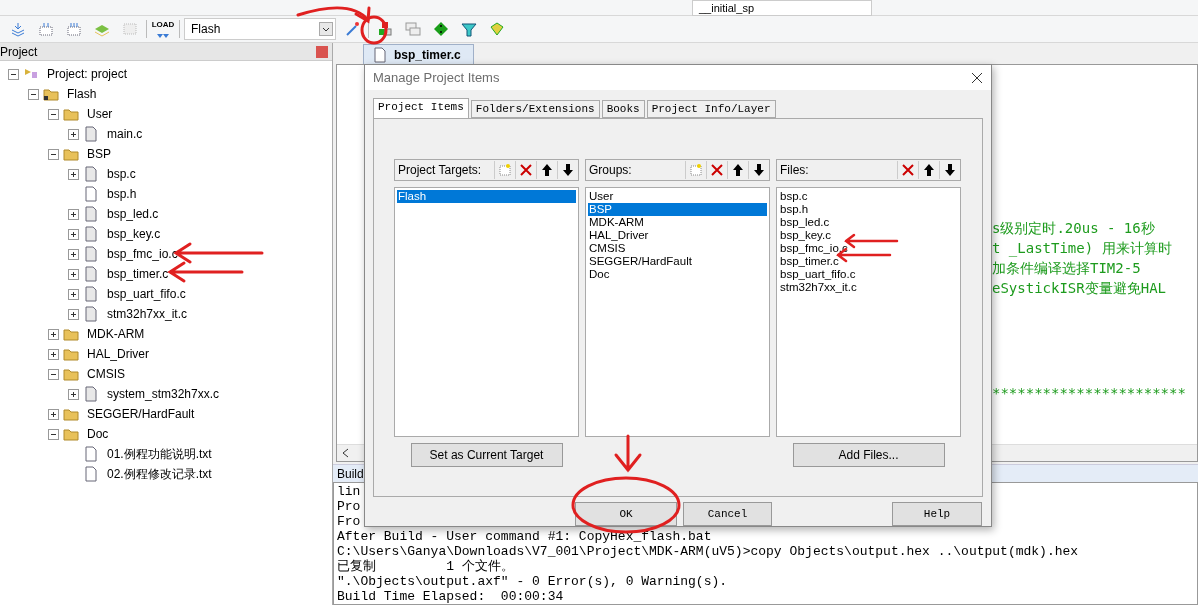  Describe the element at coordinates (100, 114) in the screenshot. I see `tree-item: User` at that location.